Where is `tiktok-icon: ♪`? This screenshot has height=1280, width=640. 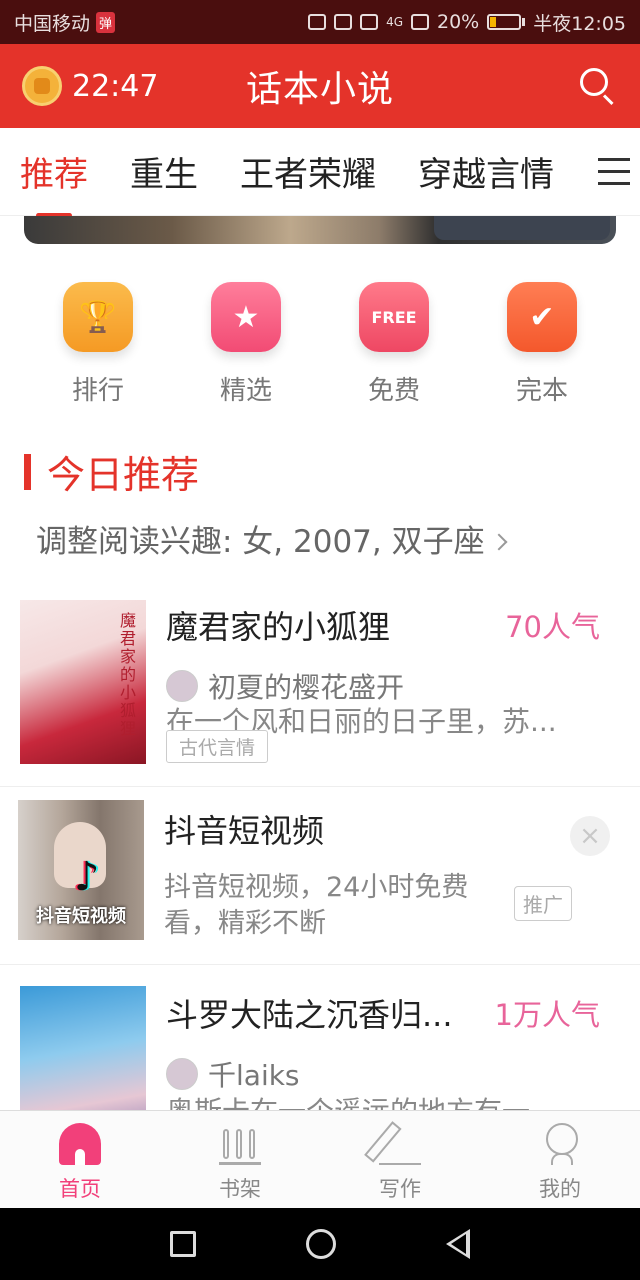 tiktok-icon: ♪ is located at coordinates (87, 877).